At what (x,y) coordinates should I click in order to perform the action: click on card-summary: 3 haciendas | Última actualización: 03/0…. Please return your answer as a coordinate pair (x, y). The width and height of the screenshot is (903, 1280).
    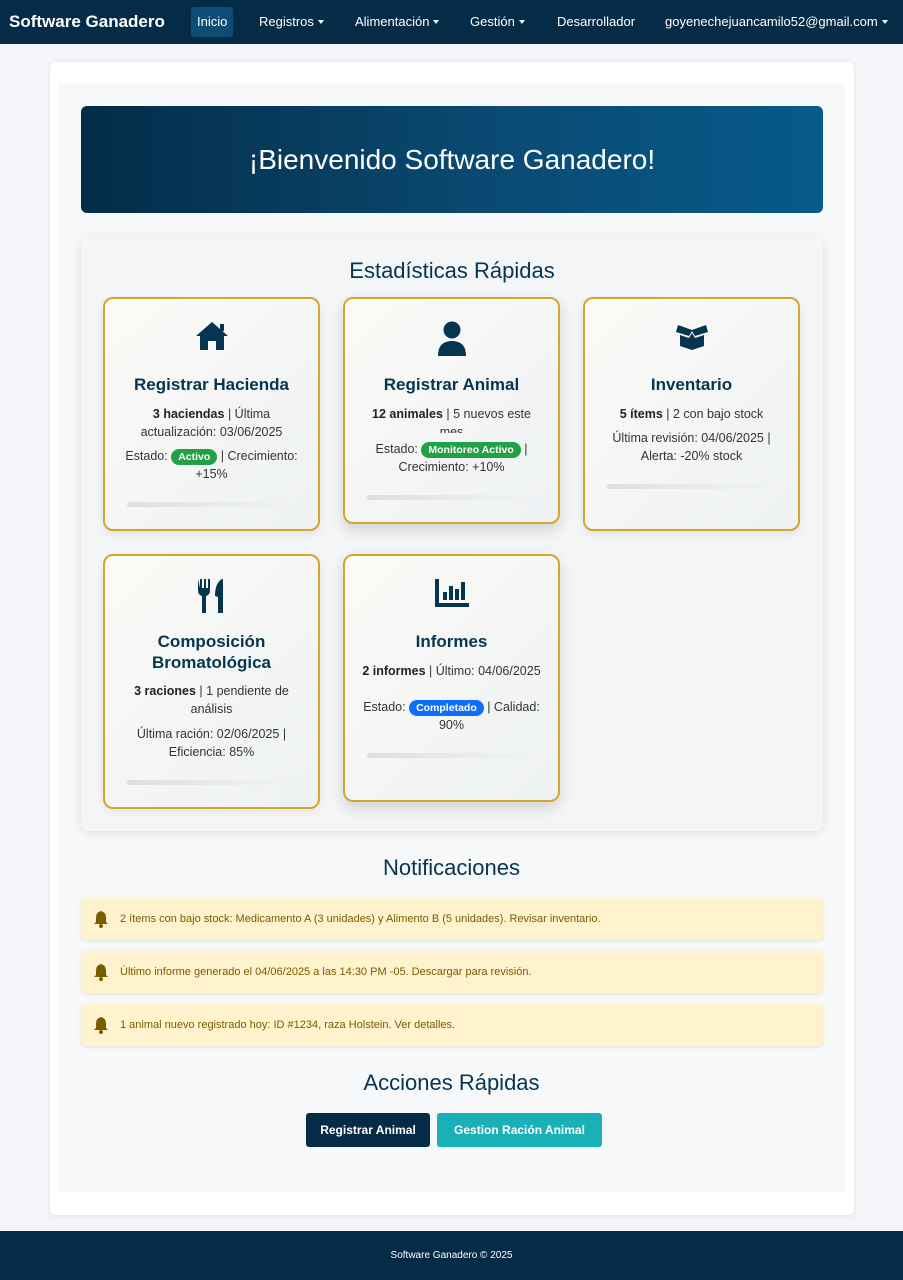
    Looking at the image, I should click on (211, 423).